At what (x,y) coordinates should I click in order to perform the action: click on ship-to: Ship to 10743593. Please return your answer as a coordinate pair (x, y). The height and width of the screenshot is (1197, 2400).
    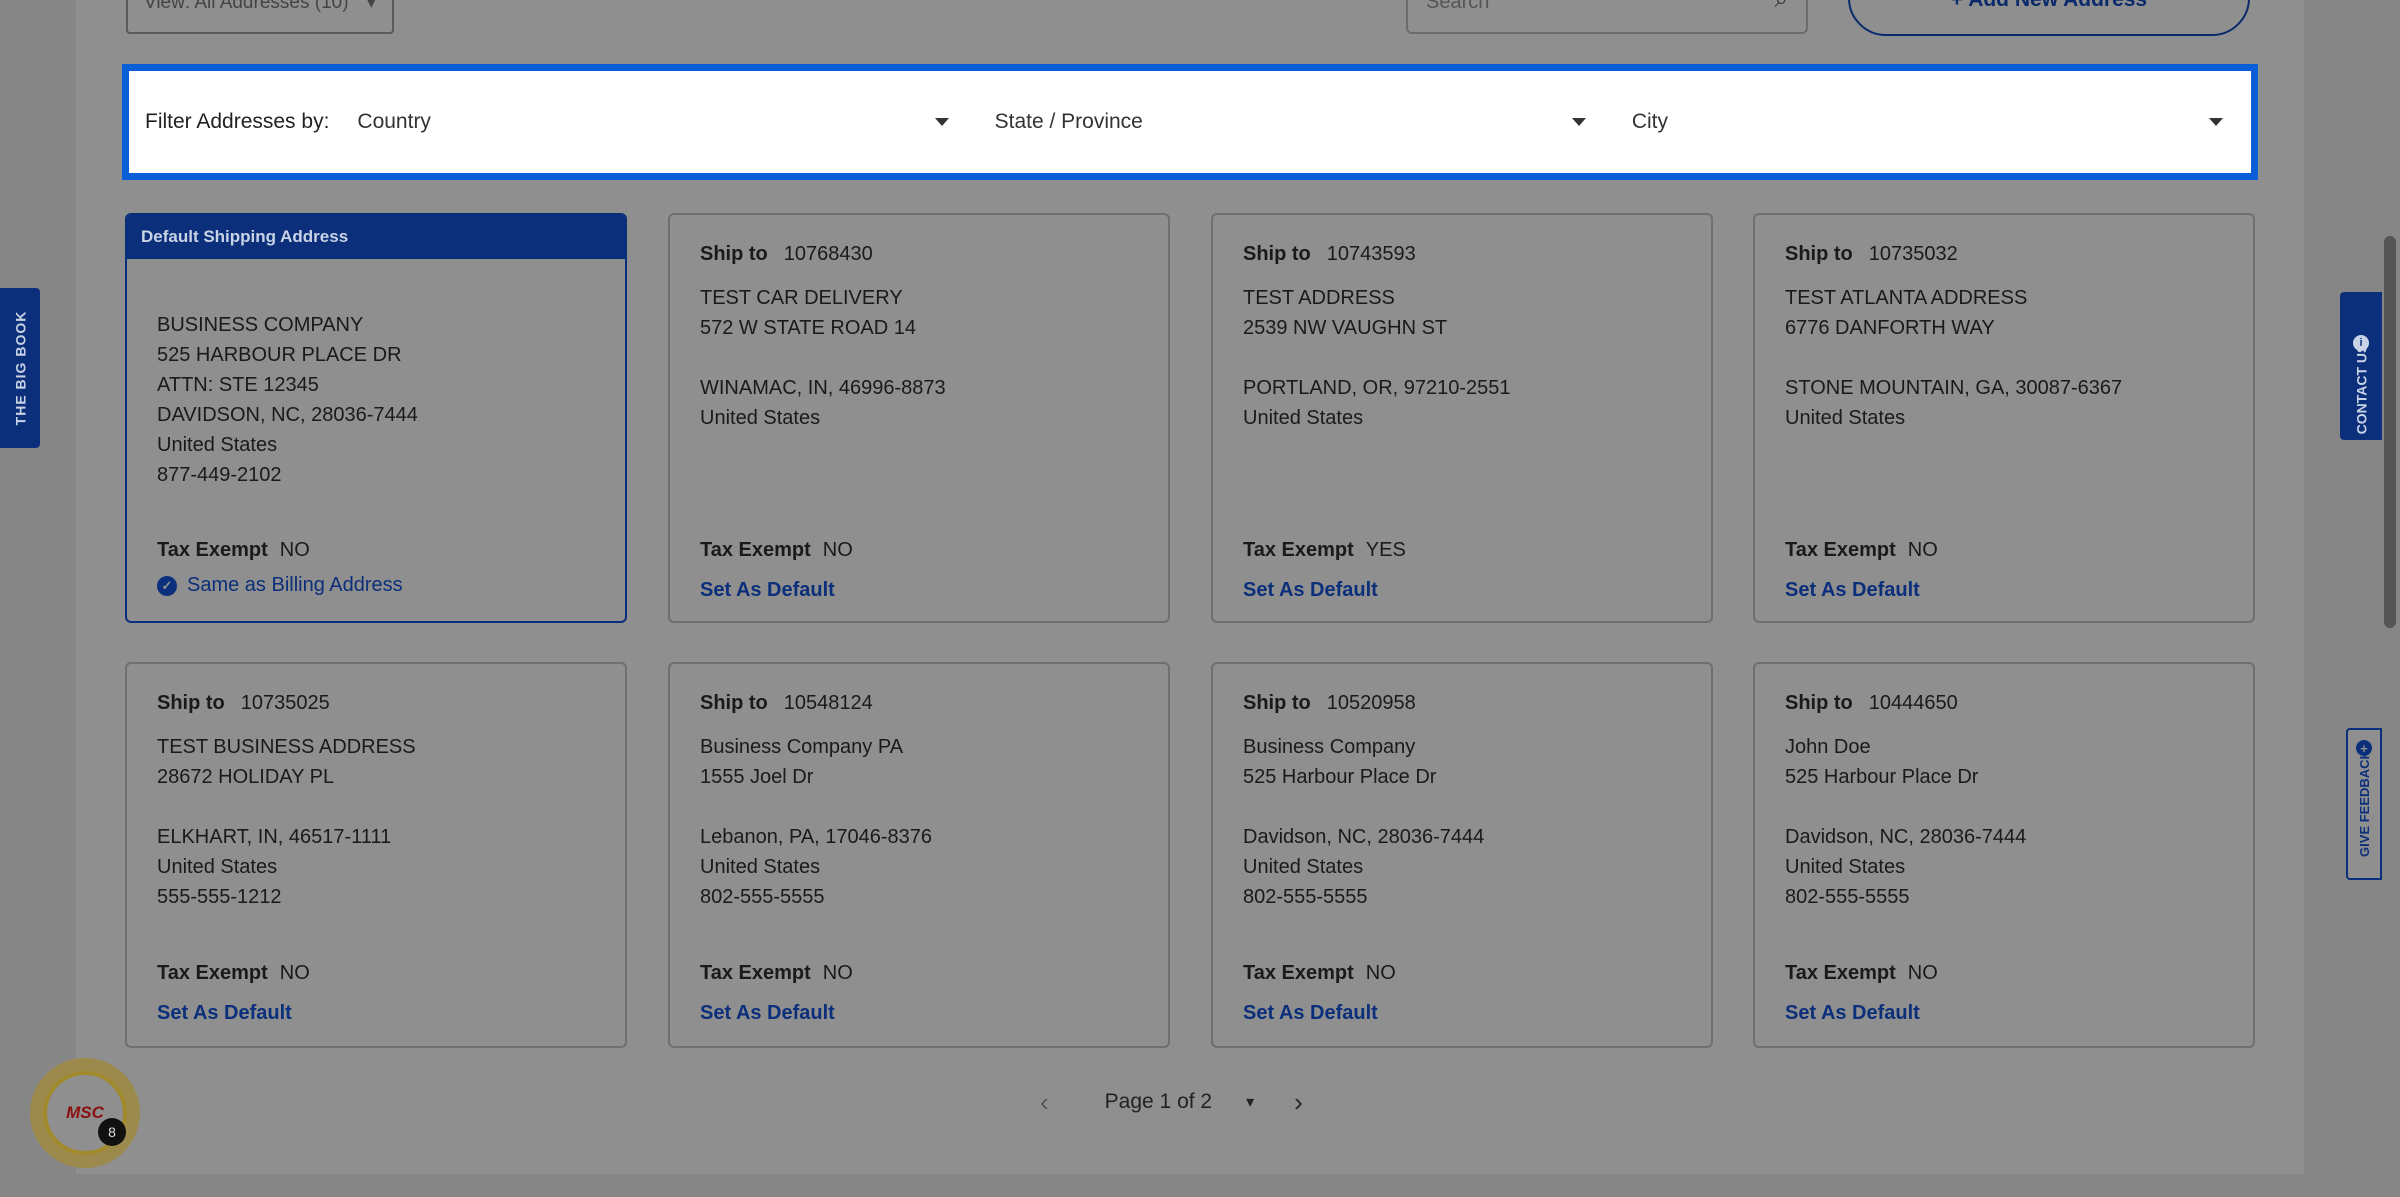
    Looking at the image, I should click on (1329, 254).